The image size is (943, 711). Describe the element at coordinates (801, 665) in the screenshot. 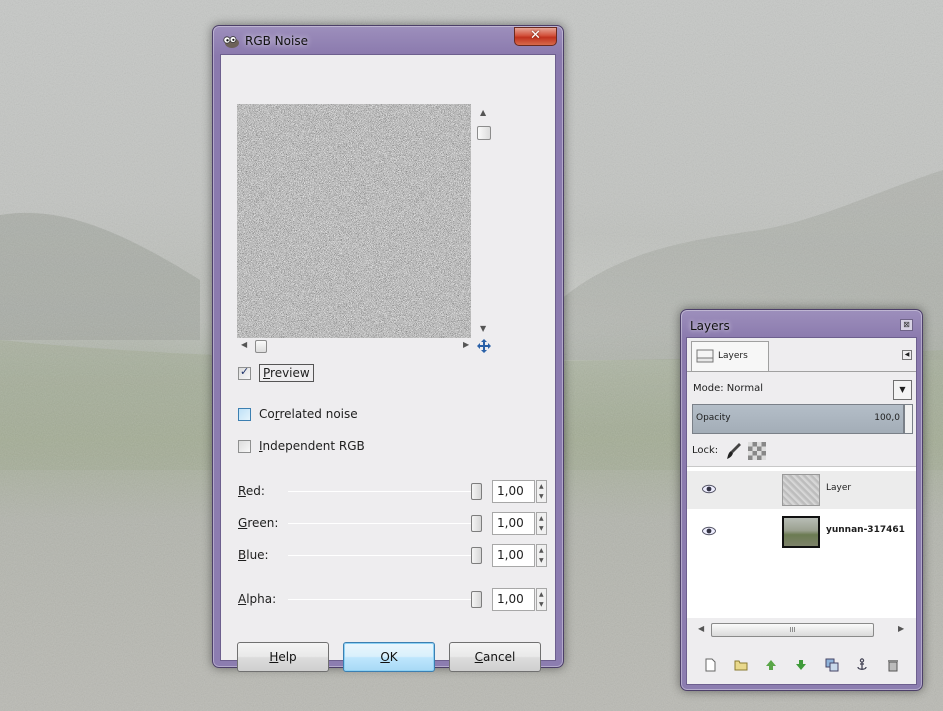

I see `lower-layer-icon` at that location.